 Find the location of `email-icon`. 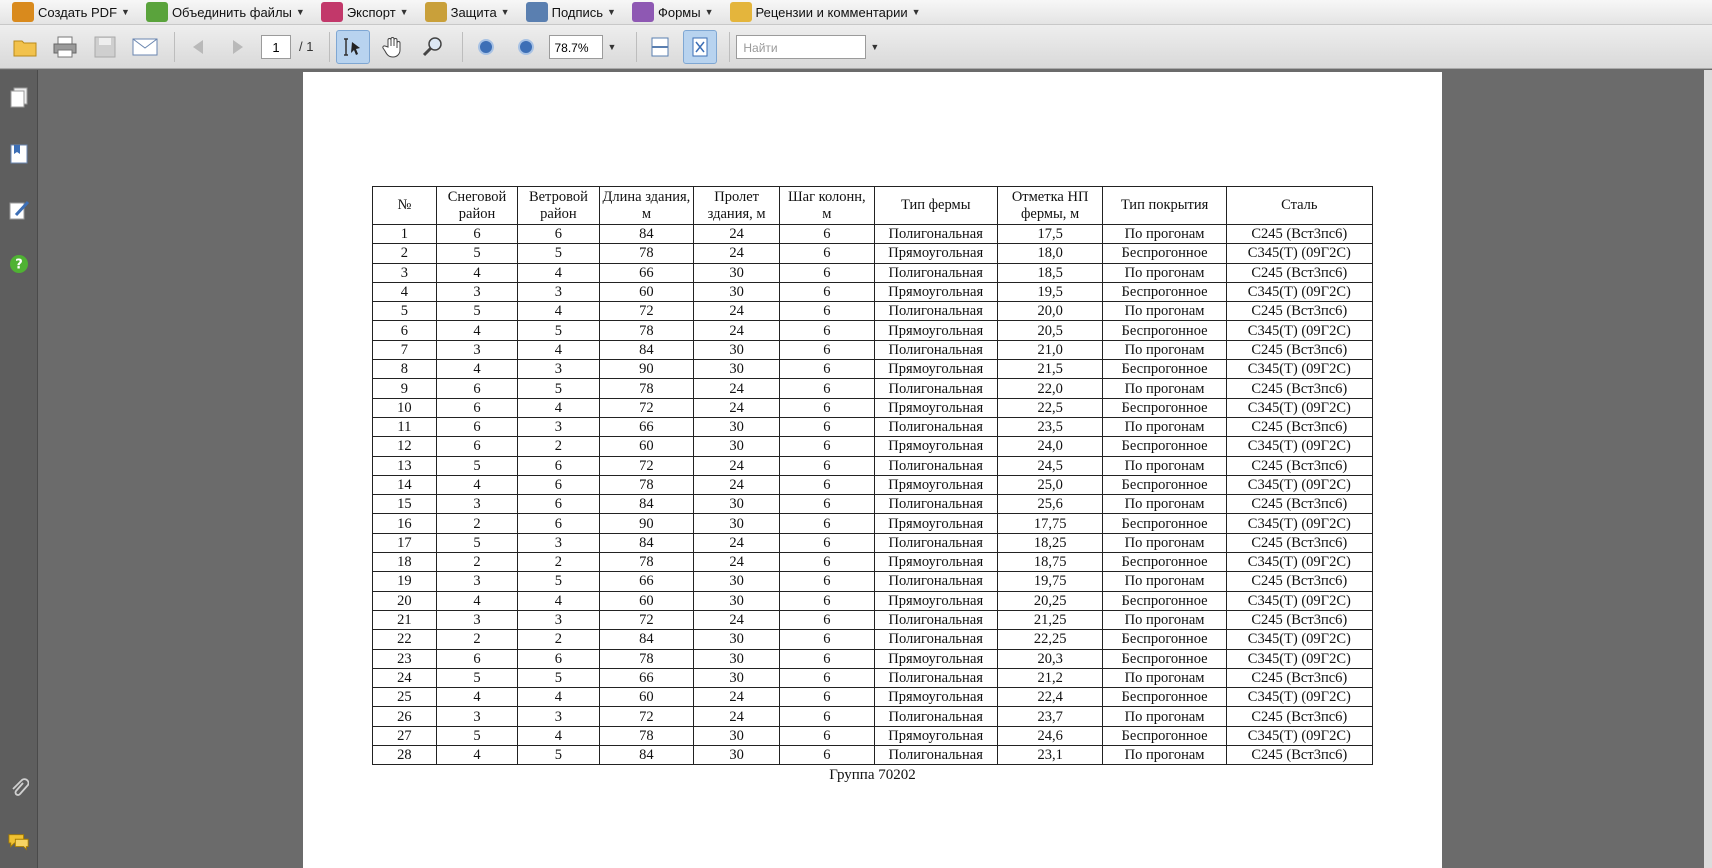

email-icon is located at coordinates (145, 47).